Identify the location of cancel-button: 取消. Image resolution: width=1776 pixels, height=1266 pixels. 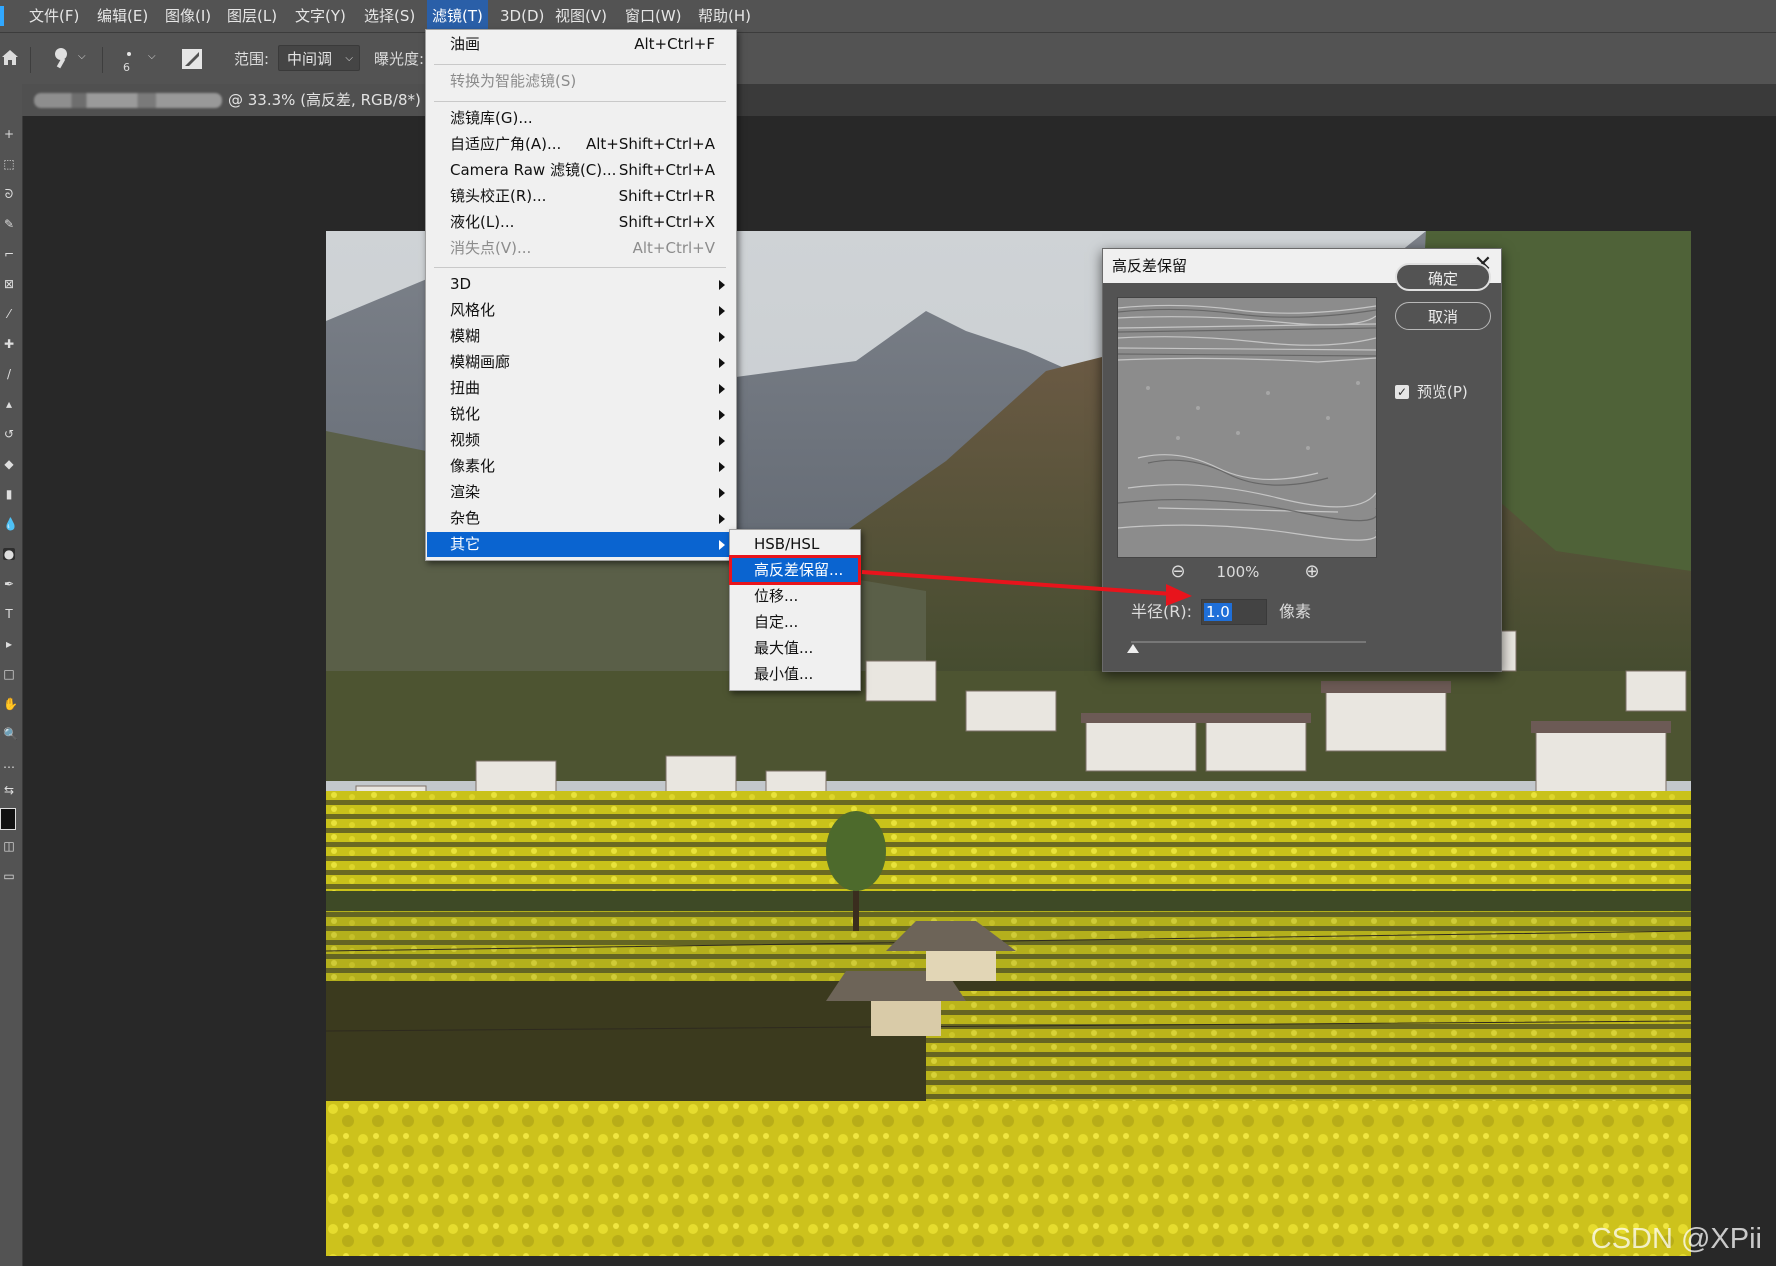
(1443, 316).